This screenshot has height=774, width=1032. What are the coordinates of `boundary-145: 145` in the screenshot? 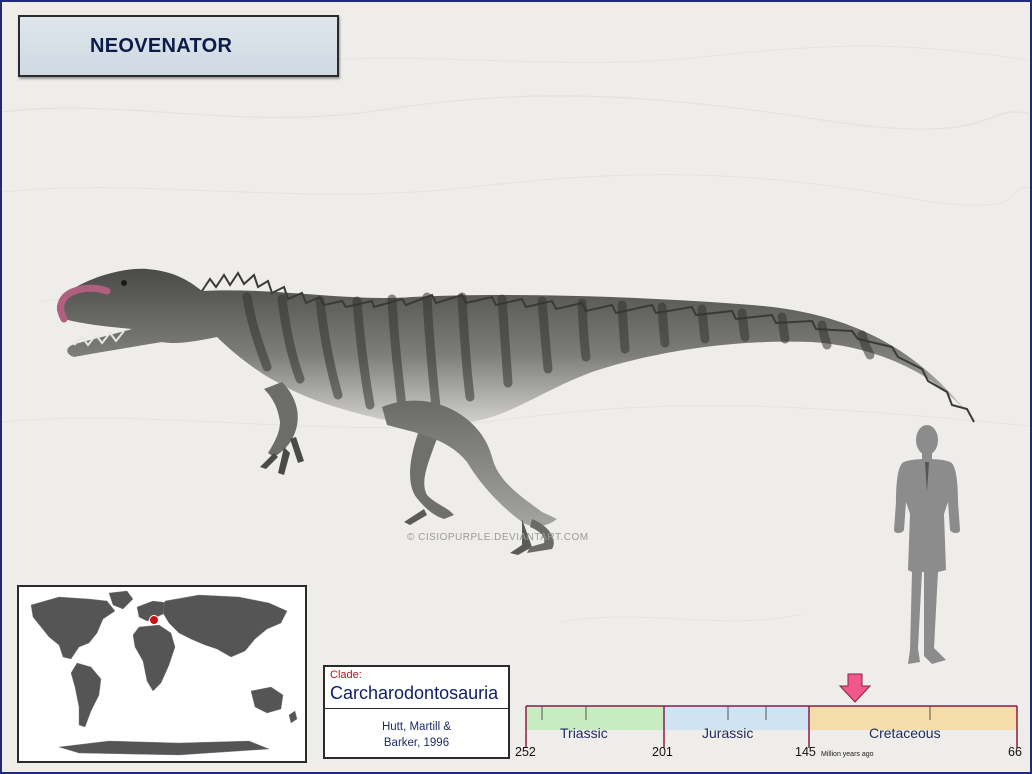 It's located at (805, 752).